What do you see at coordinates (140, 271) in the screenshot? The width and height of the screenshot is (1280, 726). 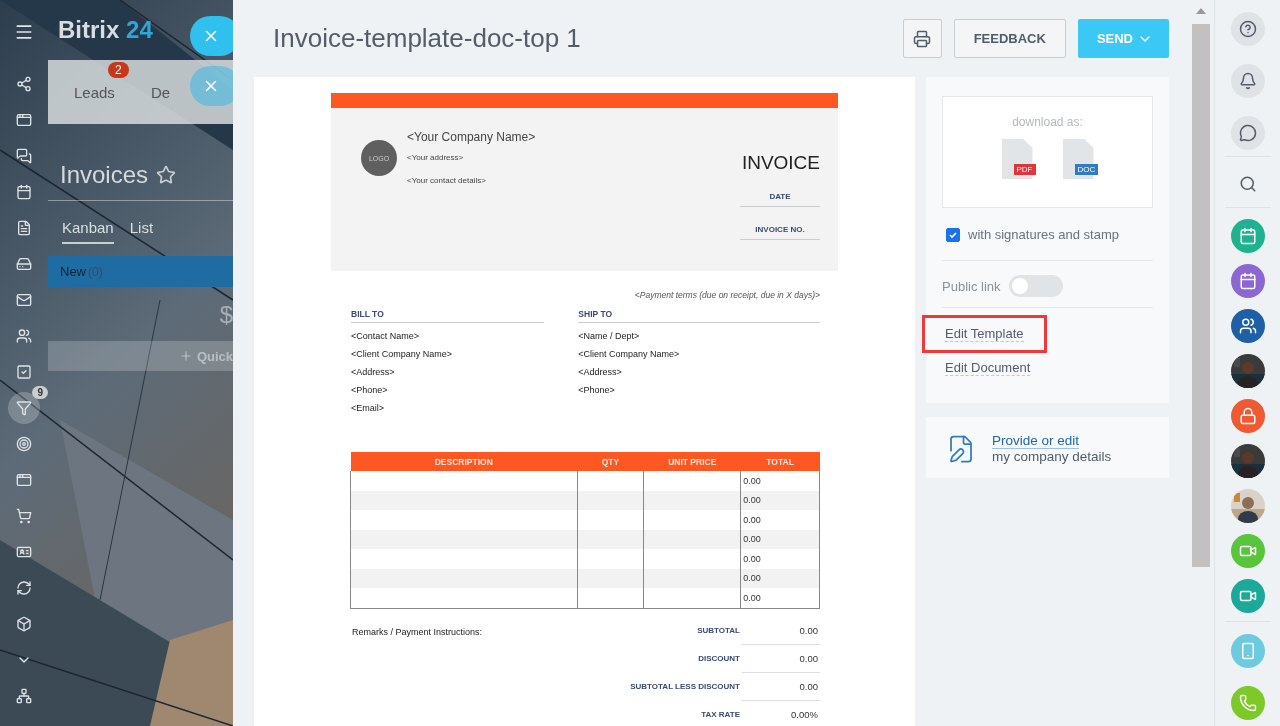 I see `kanban-column-header: New(0)` at bounding box center [140, 271].